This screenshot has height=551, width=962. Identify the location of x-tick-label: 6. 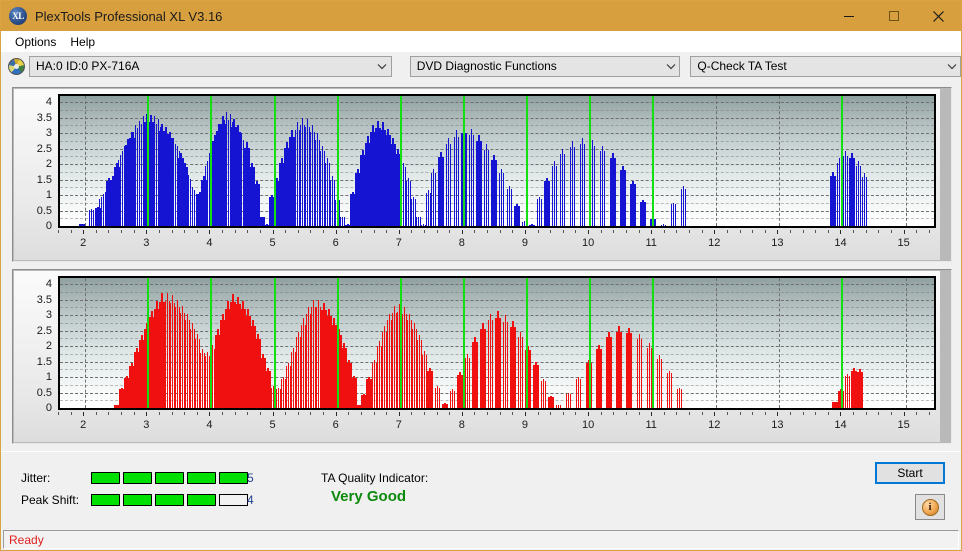
(335, 243).